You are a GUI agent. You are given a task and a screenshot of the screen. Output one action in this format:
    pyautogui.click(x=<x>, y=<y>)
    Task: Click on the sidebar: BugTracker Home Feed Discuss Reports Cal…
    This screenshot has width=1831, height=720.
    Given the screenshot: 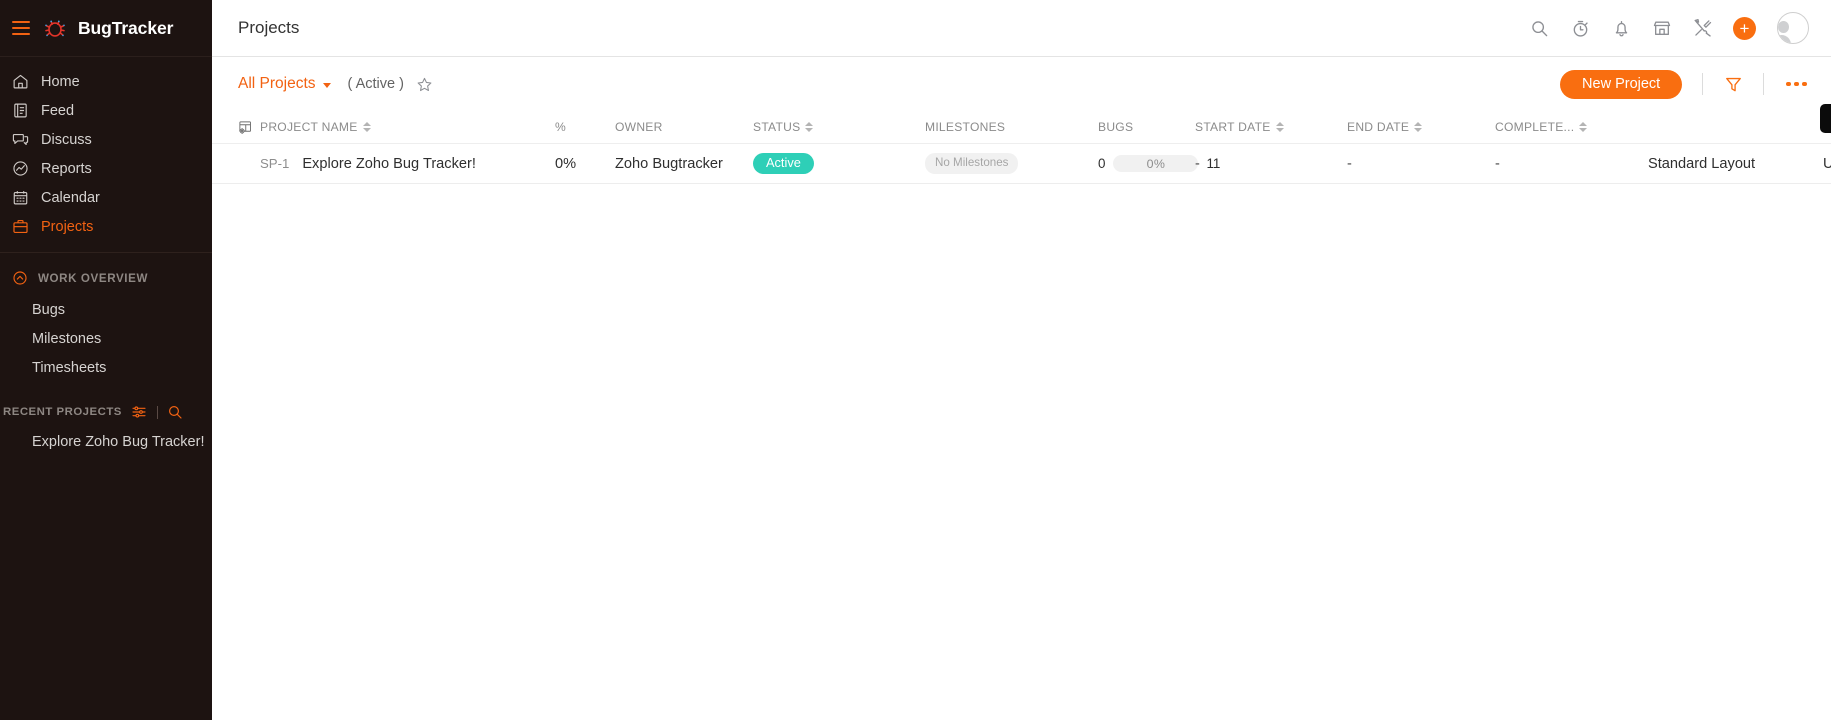 What is the action you would take?
    pyautogui.click(x=106, y=360)
    